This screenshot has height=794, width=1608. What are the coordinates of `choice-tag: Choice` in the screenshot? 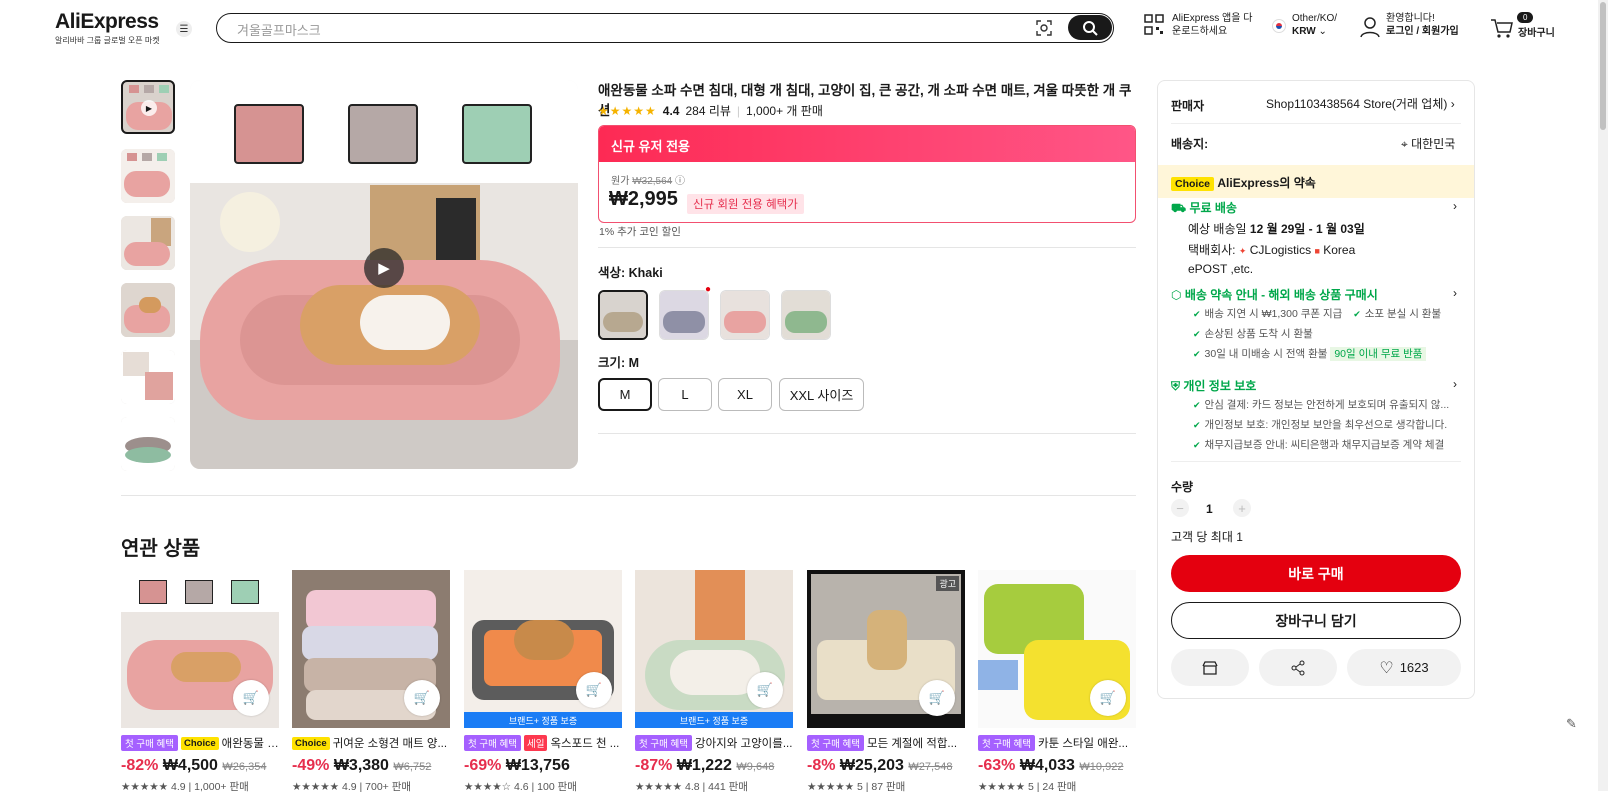 It's located at (199, 743).